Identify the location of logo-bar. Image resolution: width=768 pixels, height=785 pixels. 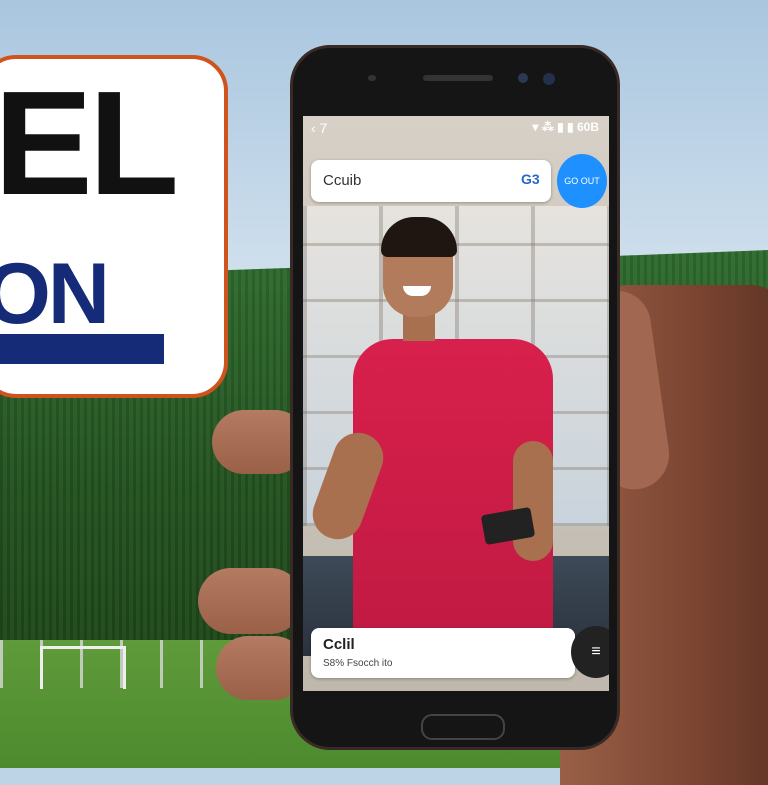
(82, 349).